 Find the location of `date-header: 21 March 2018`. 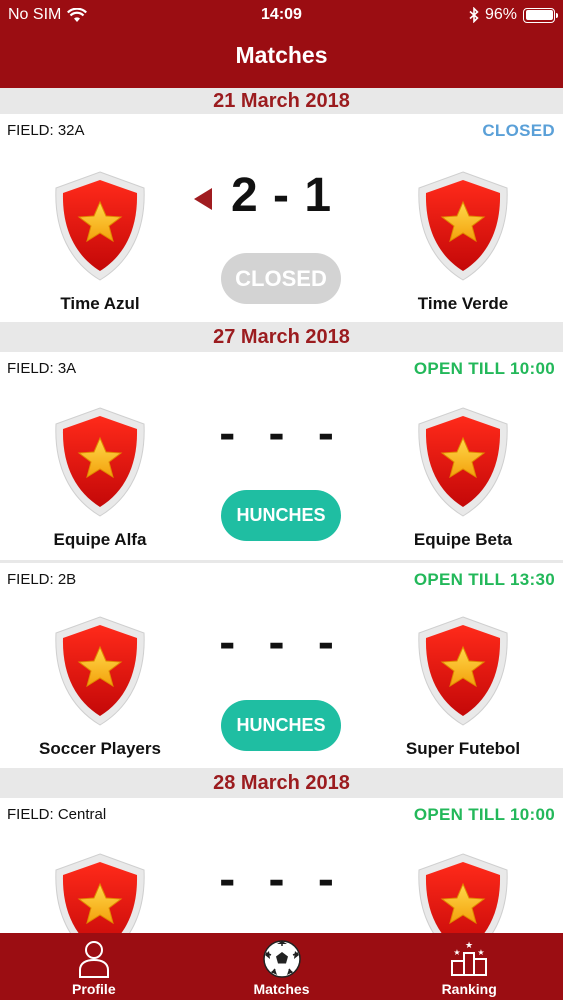

date-header: 21 March 2018 is located at coordinates (281, 101).